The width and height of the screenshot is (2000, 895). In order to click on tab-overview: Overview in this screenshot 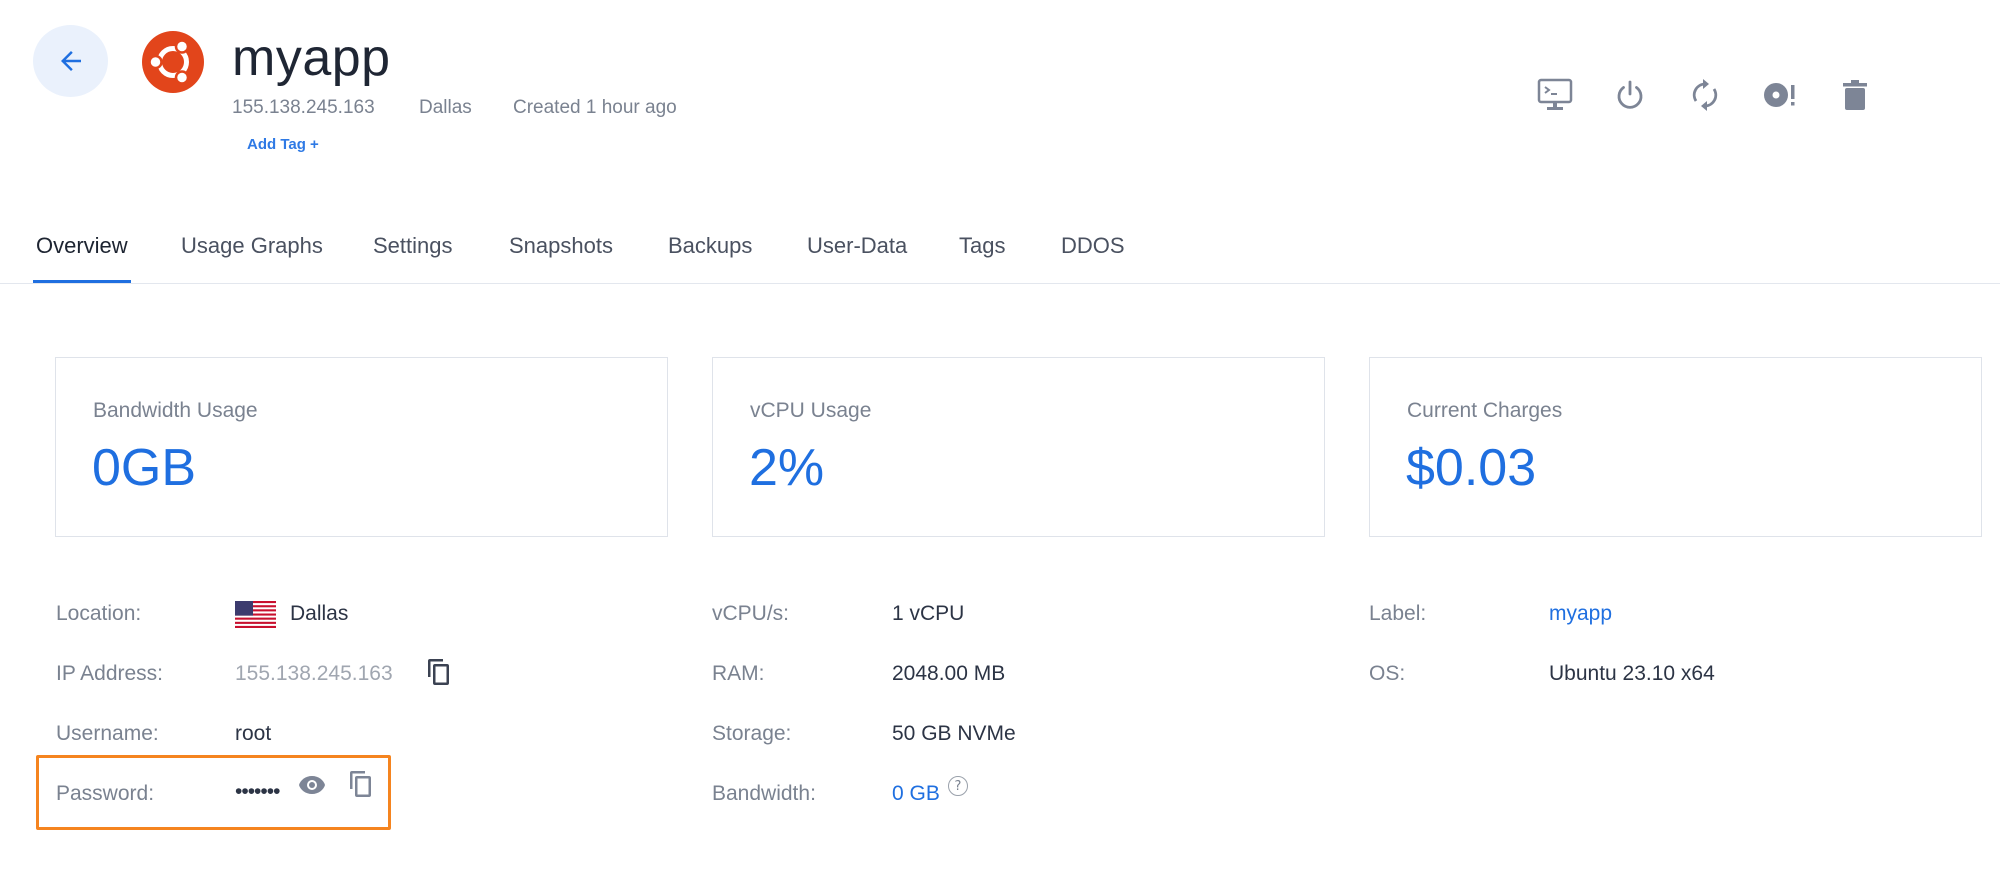, I will do `click(82, 246)`.